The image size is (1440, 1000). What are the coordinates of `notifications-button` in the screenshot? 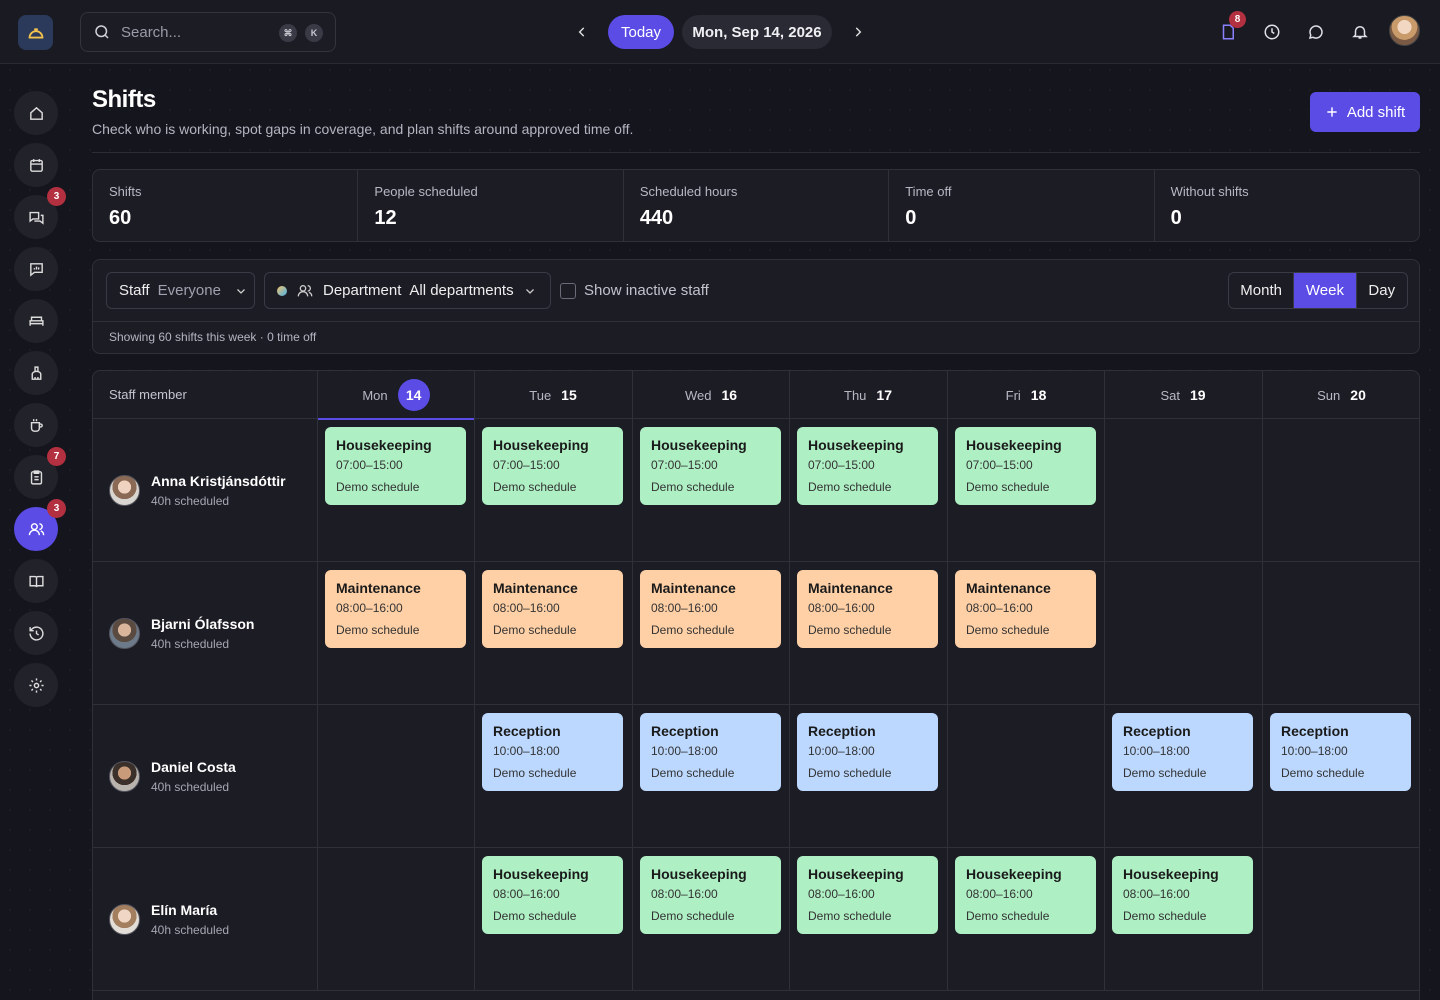 It's located at (1360, 32).